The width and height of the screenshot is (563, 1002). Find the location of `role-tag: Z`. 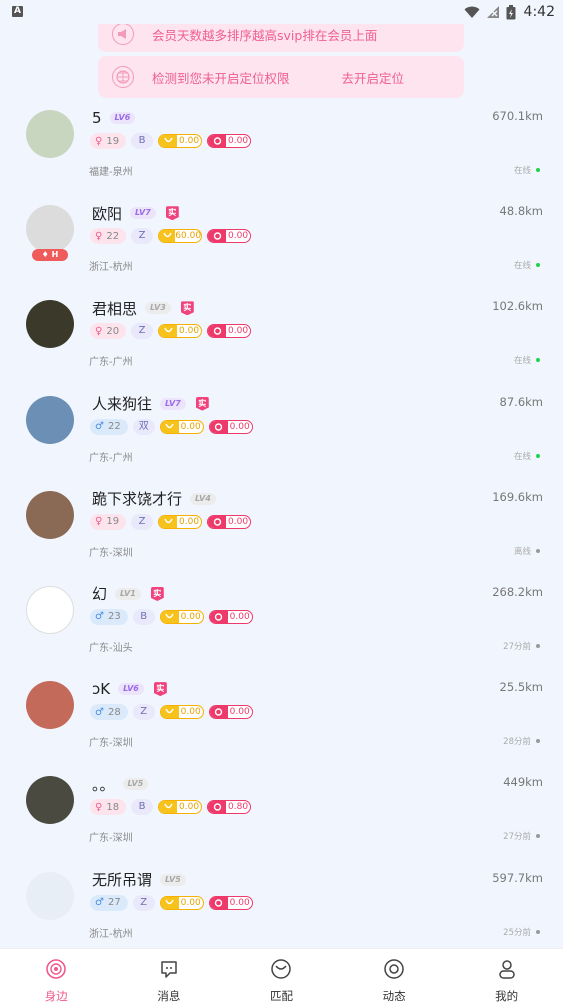

role-tag: Z is located at coordinates (143, 712).